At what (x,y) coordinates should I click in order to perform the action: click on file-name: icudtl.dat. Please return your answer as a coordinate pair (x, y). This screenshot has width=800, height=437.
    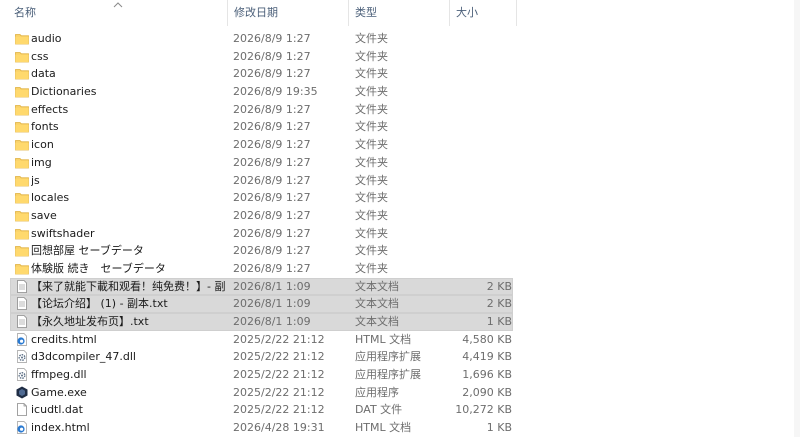
    Looking at the image, I should click on (128, 410).